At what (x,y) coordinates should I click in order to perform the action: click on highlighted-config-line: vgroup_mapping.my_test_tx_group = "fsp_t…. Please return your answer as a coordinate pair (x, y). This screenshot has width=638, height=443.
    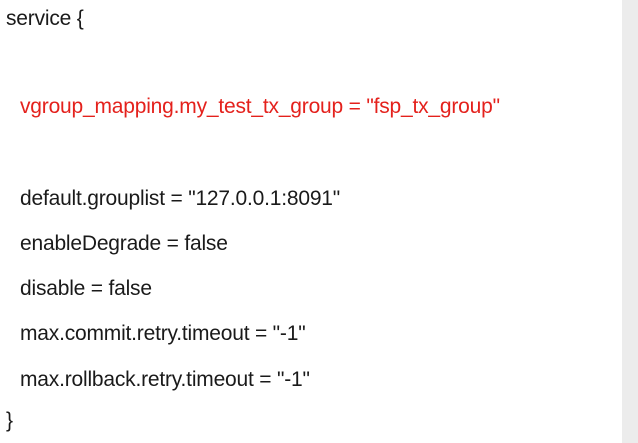
    Looking at the image, I should click on (260, 106).